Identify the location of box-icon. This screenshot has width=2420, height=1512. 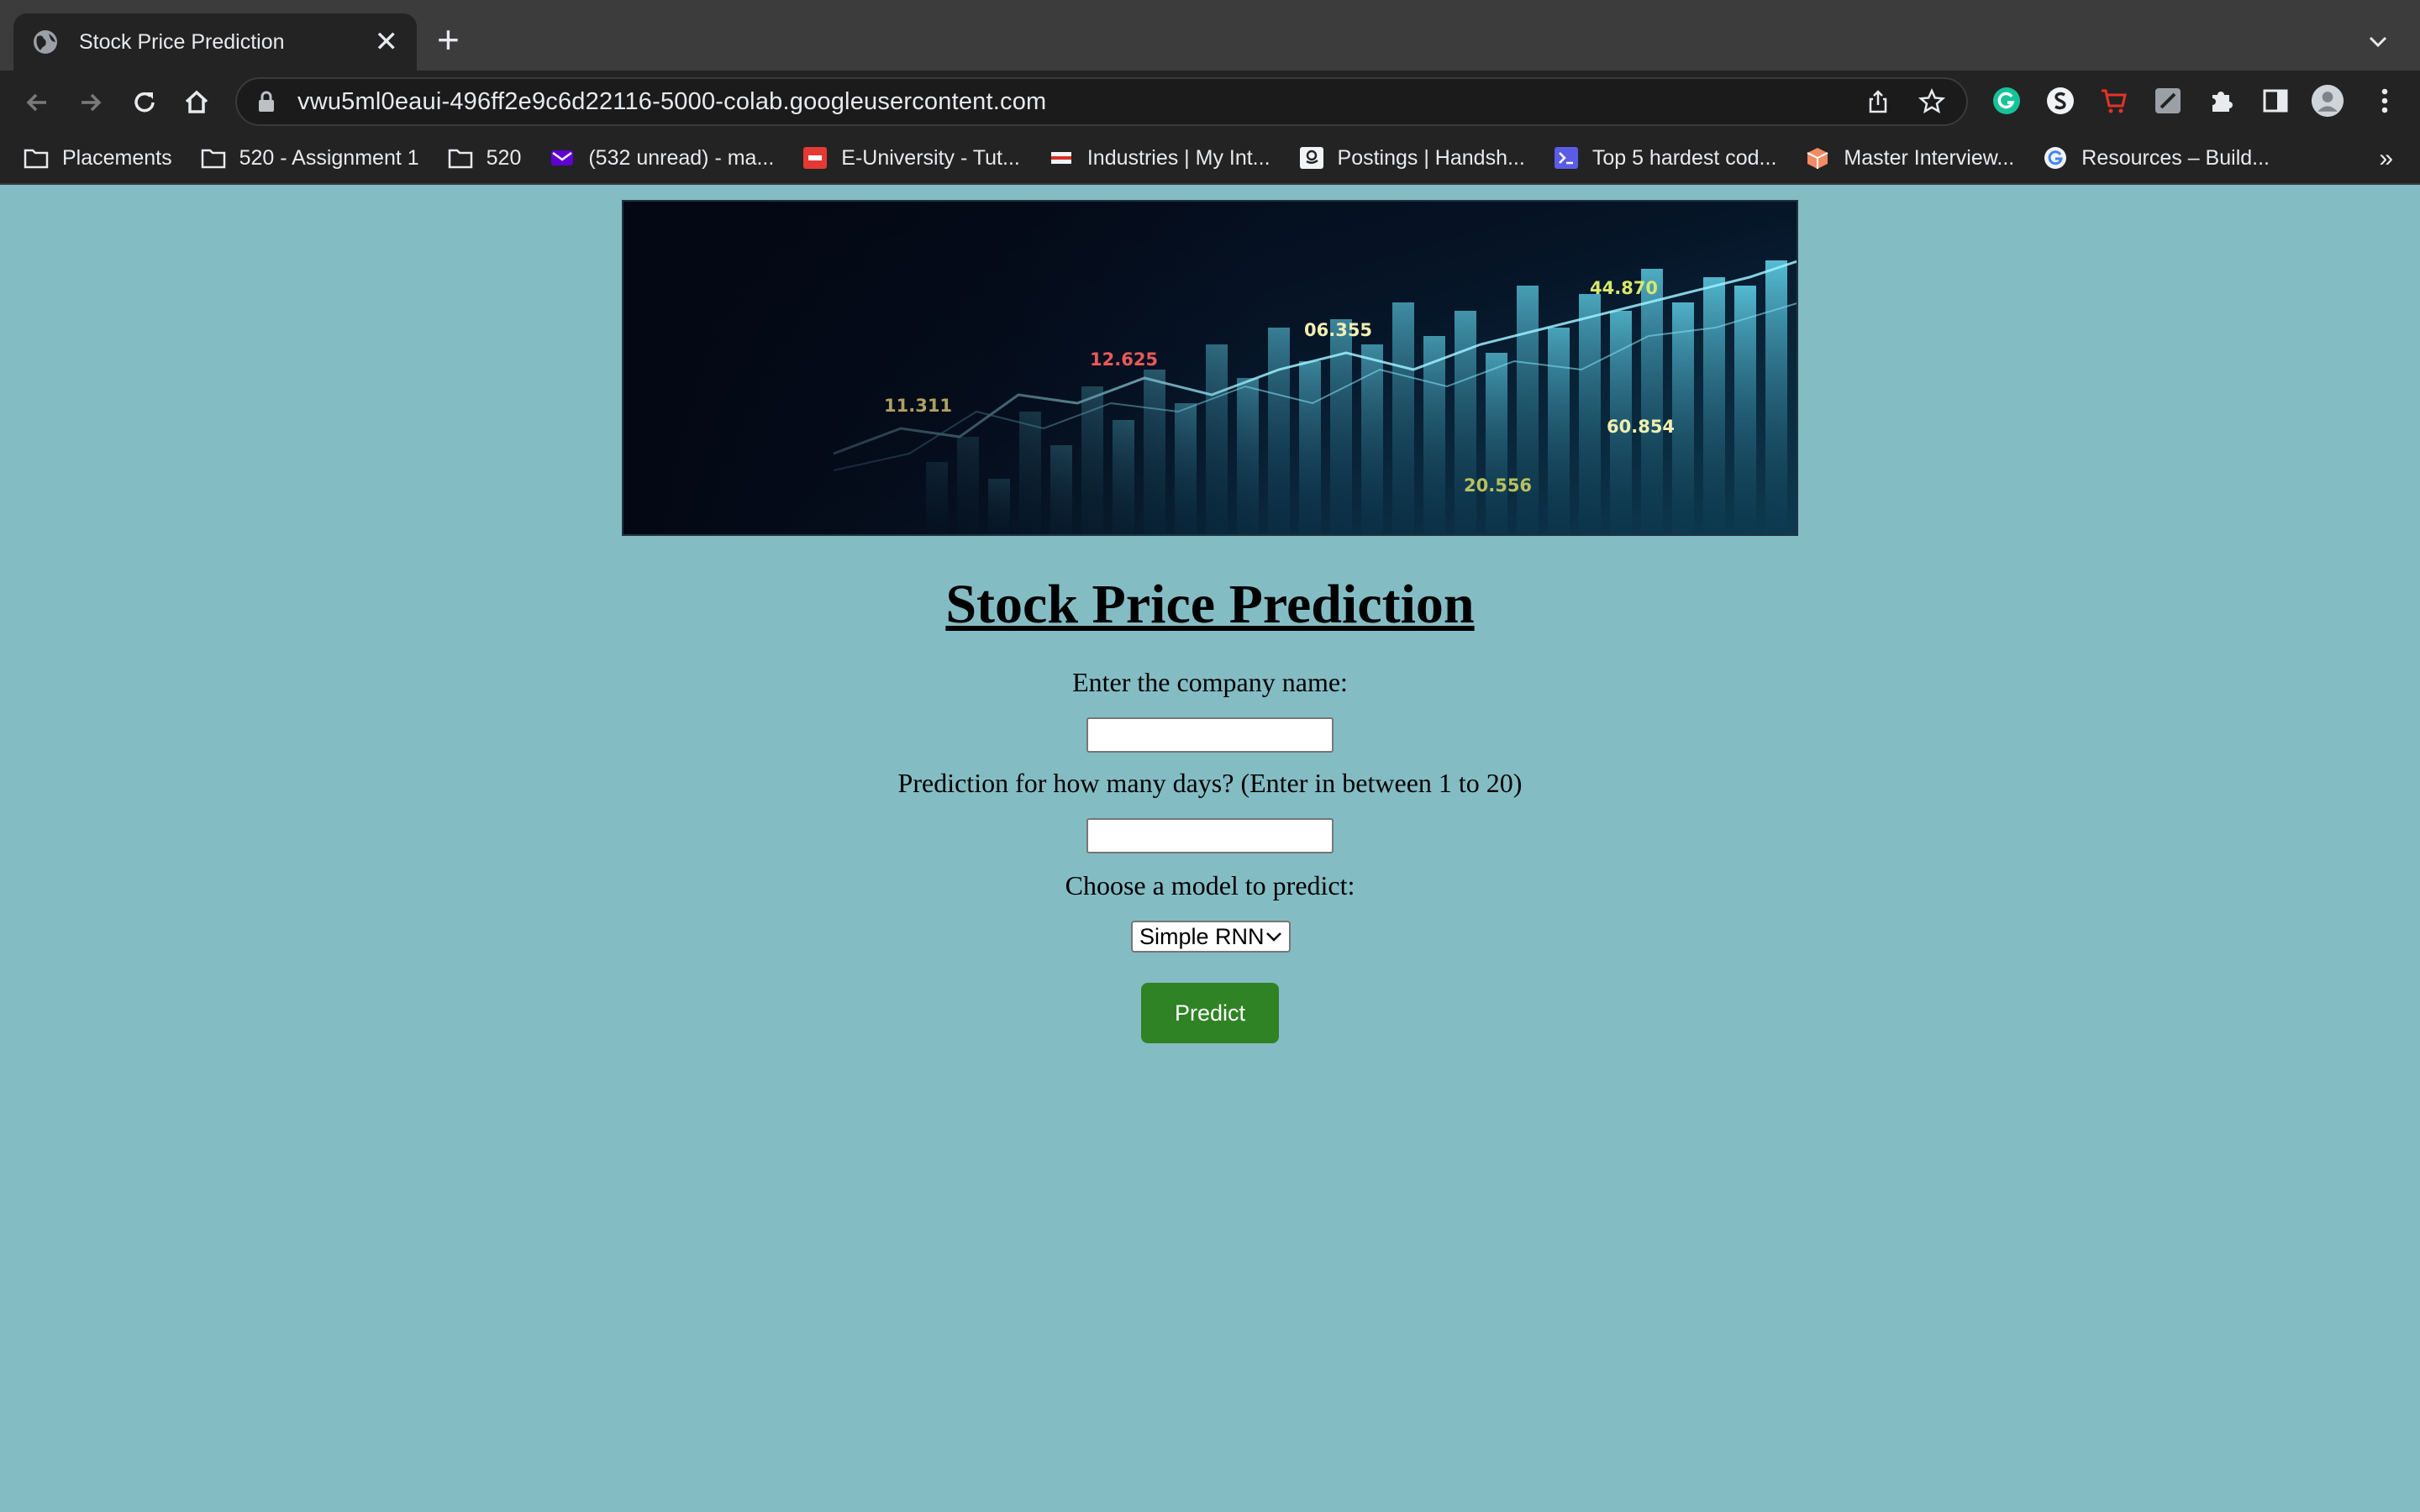
(1817, 158).